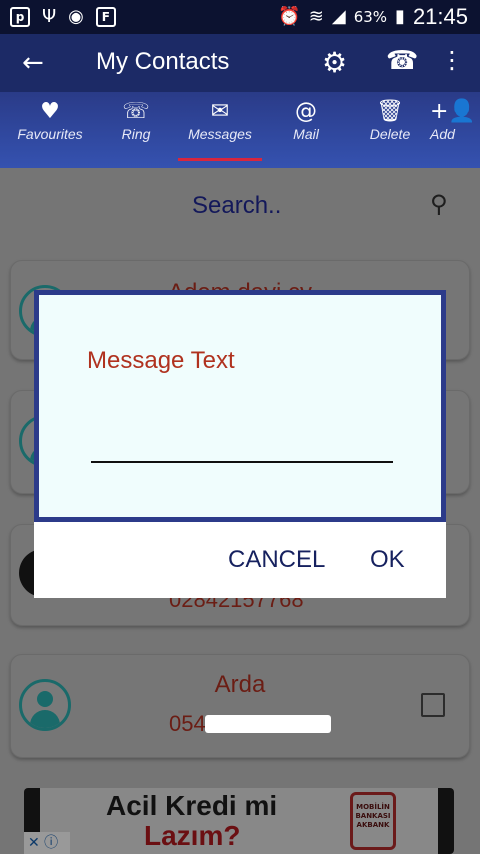 The image size is (480, 854). Describe the element at coordinates (50, 134) in the screenshot. I see `tab-label: Favourites` at that location.